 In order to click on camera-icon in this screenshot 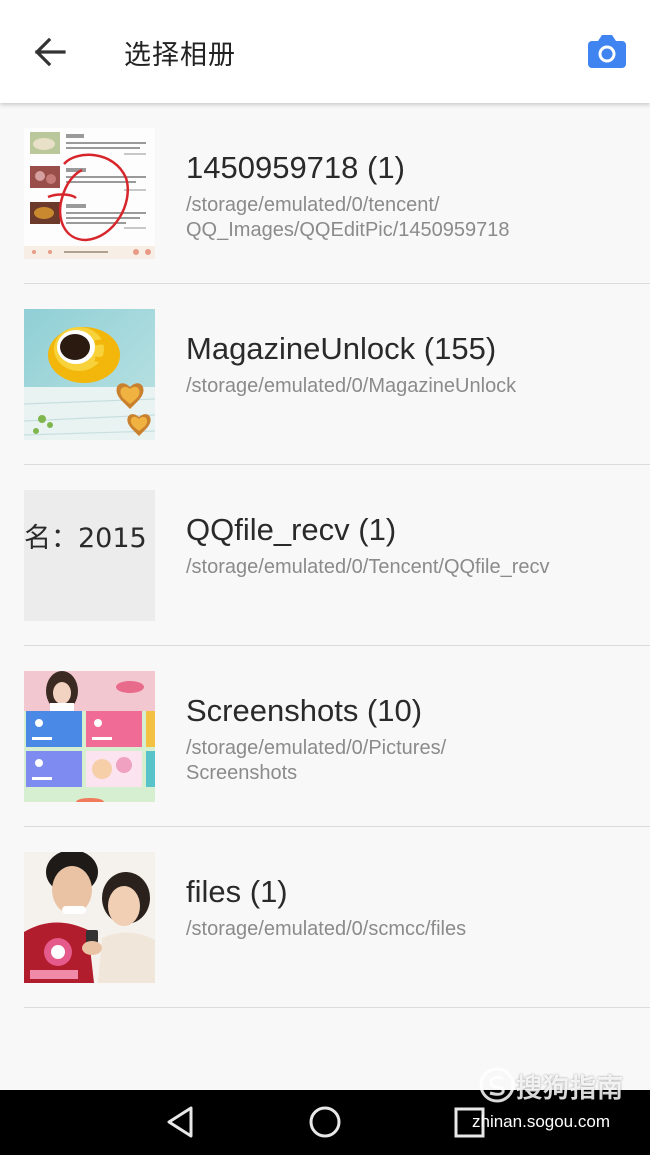, I will do `click(607, 51)`.